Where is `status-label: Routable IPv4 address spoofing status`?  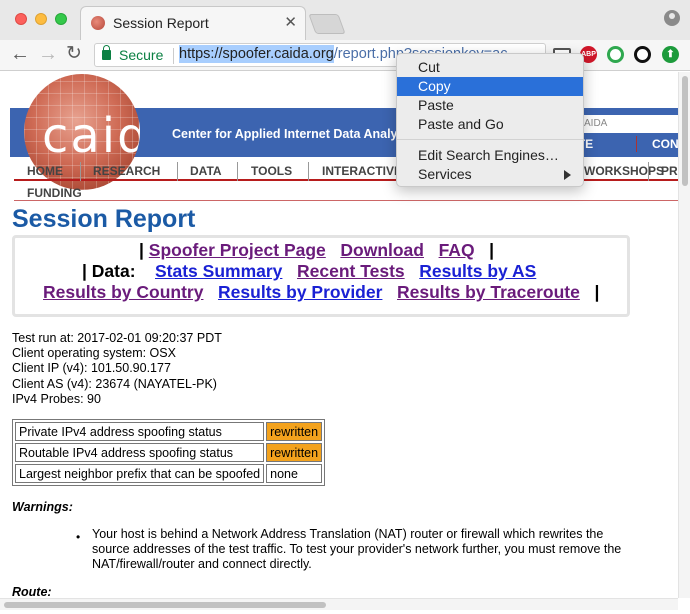
status-label: Routable IPv4 address spoofing status is located at coordinates (140, 452).